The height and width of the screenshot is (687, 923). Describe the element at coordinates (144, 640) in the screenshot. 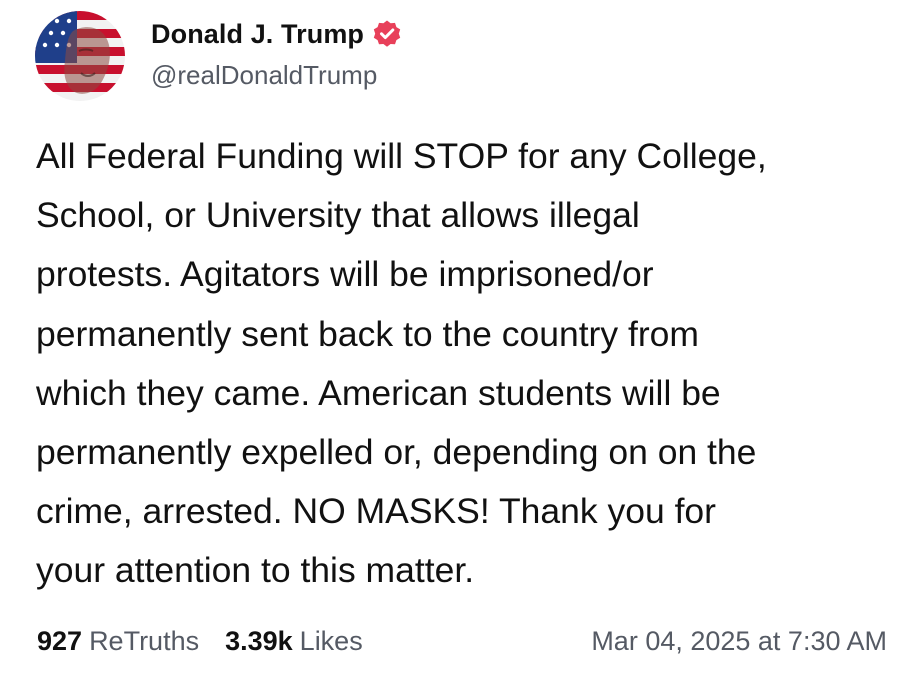

I see `retruths-label: ReTruths` at that location.